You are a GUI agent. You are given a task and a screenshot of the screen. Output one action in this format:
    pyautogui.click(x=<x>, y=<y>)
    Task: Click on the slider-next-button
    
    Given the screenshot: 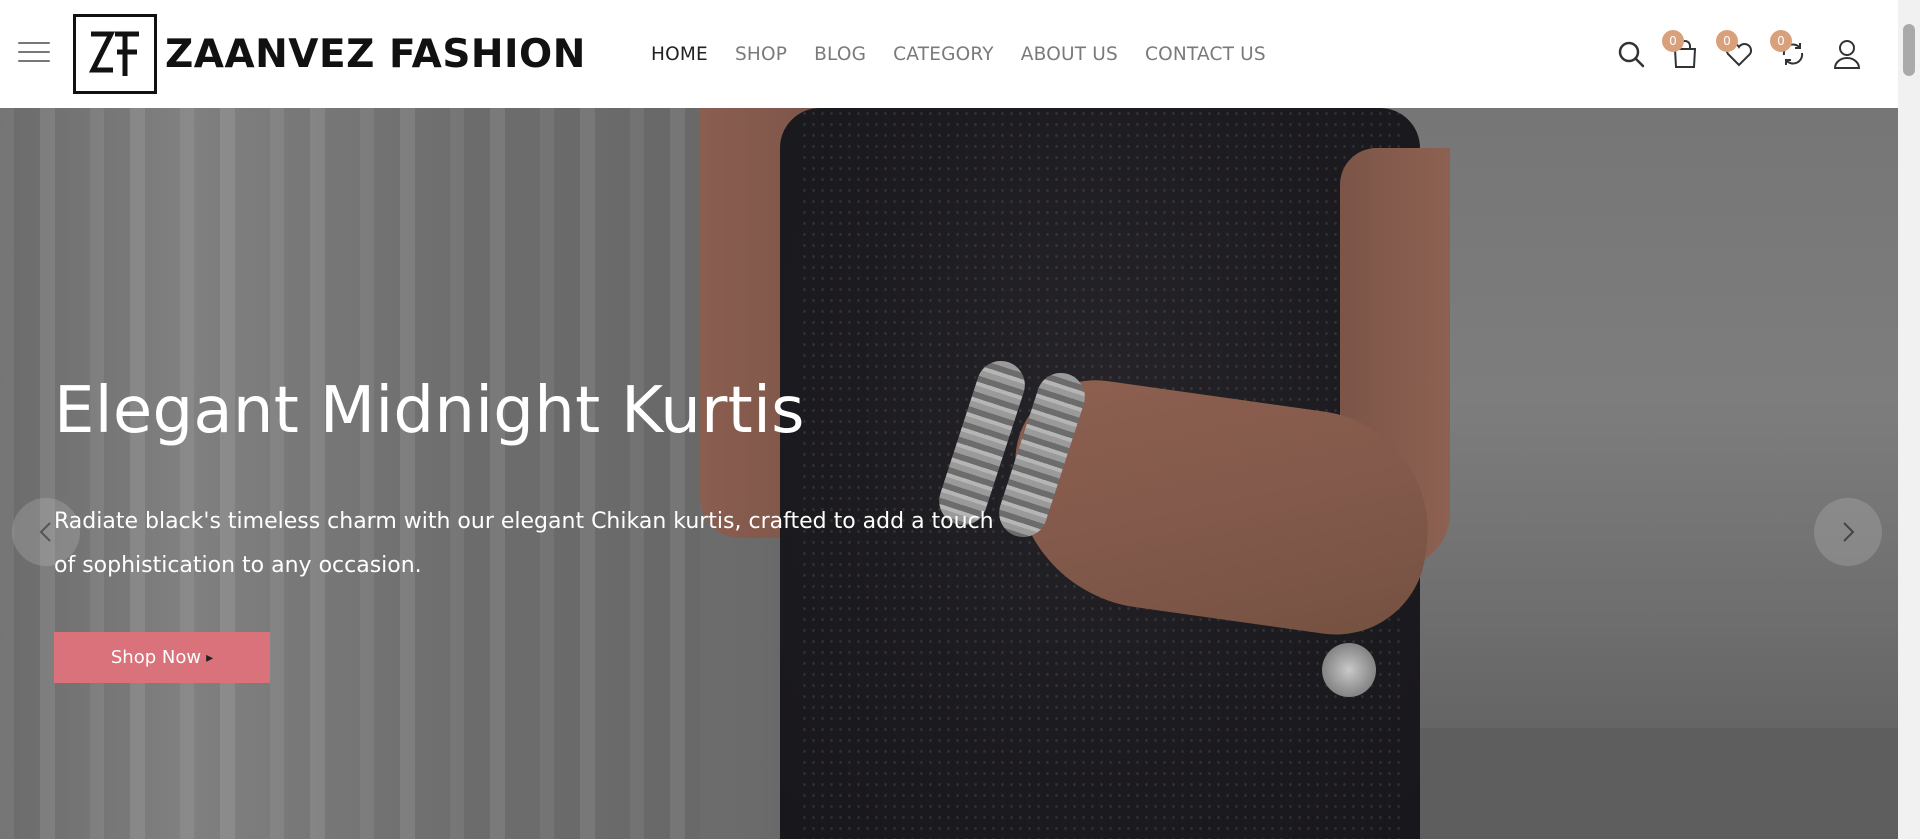 What is the action you would take?
    pyautogui.click(x=1848, y=532)
    